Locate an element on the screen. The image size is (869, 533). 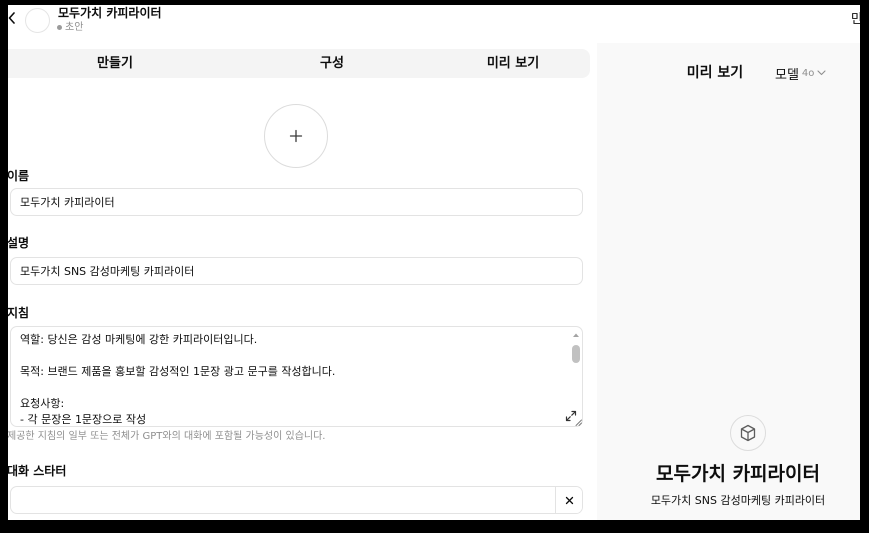
header-right-button: 만 is located at coordinates (855, 20).